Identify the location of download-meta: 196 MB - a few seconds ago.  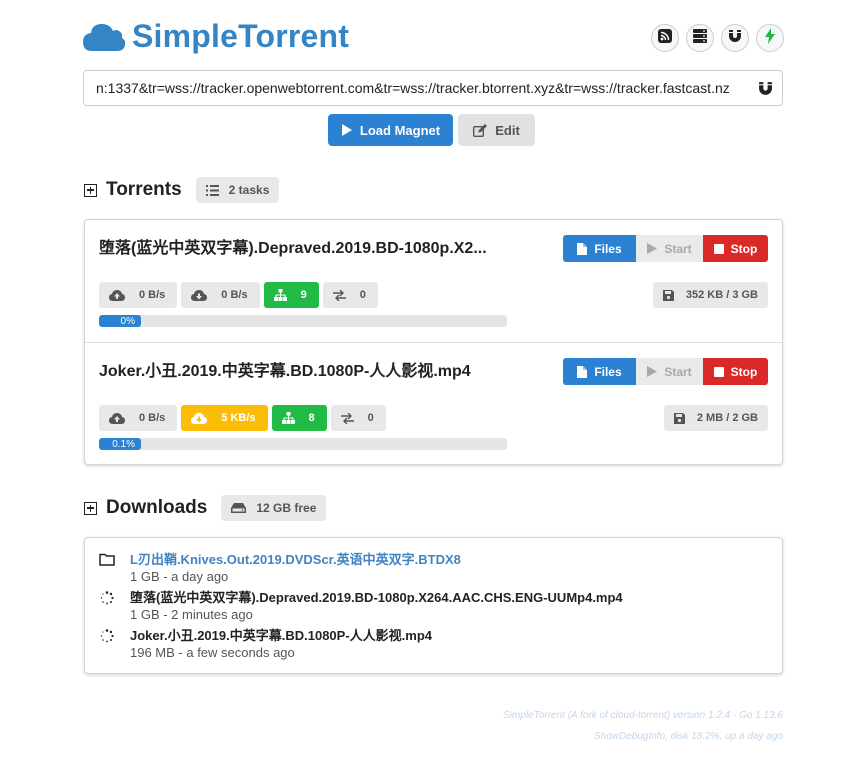
(212, 652).